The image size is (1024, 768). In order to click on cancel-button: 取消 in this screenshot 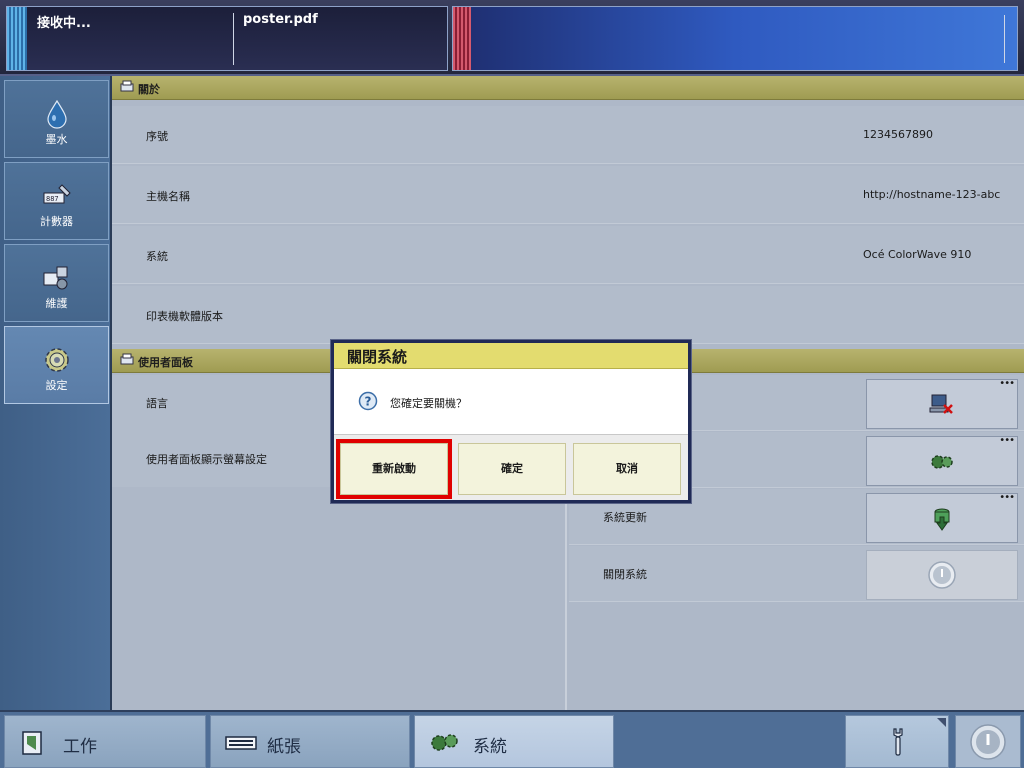, I will do `click(627, 469)`.